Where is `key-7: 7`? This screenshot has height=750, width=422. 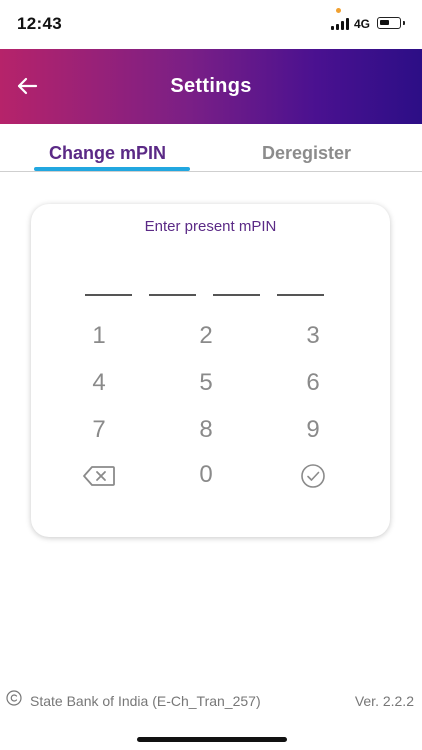 key-7: 7 is located at coordinates (99, 430).